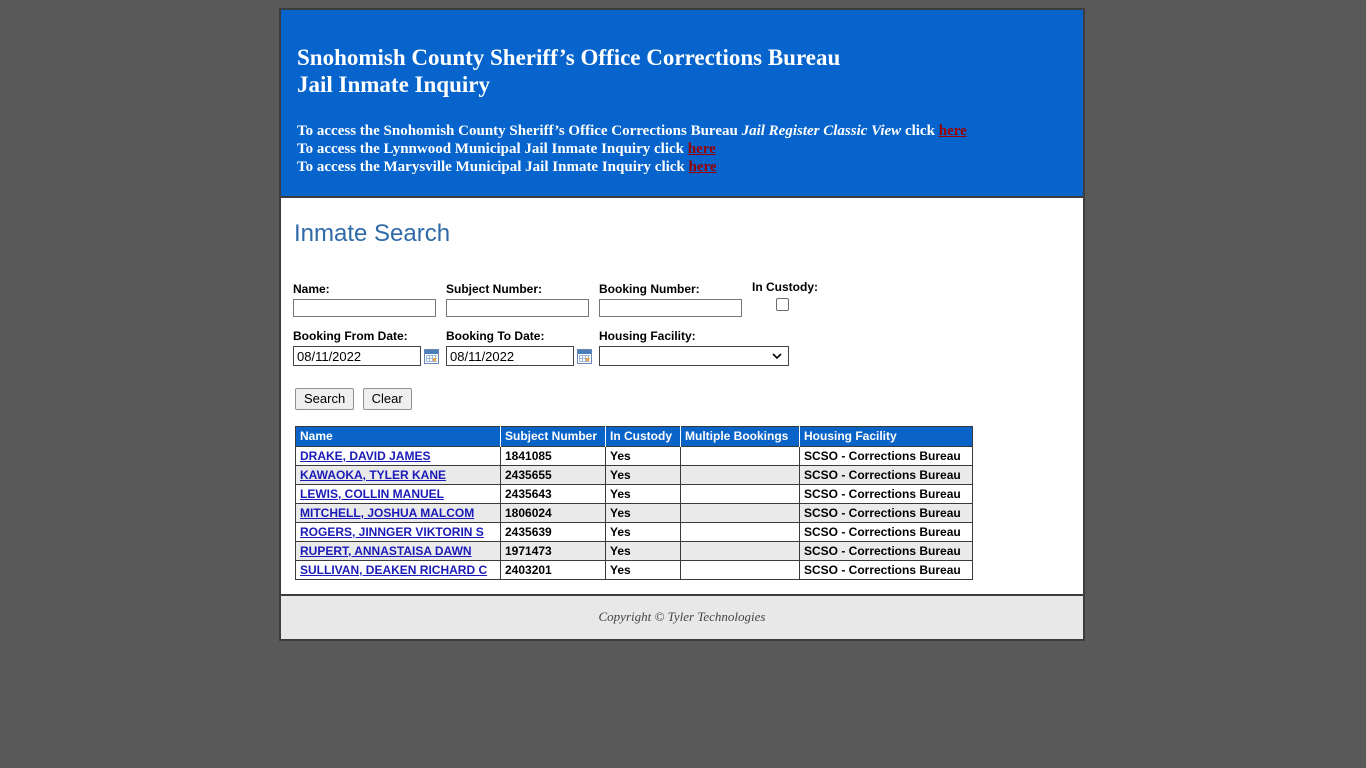  I want to click on cell-name: DRAKE, DAVID JAMES, so click(398, 456).